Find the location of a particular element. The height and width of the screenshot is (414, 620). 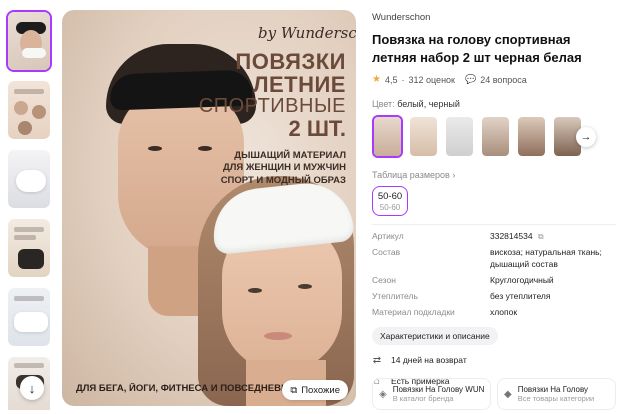

divider is located at coordinates (494, 225).